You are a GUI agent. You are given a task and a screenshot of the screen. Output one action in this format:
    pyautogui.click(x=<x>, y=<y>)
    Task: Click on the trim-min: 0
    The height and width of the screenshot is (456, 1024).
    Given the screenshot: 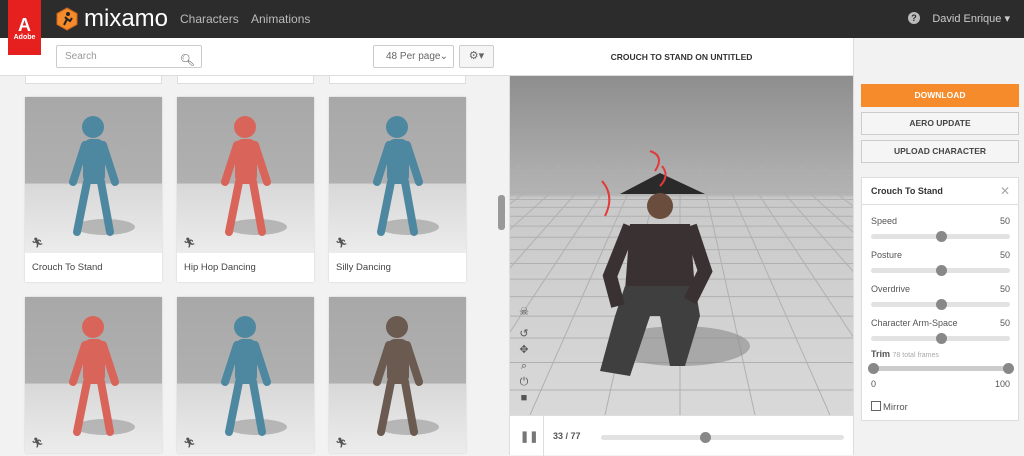 What is the action you would take?
    pyautogui.click(x=874, y=384)
    